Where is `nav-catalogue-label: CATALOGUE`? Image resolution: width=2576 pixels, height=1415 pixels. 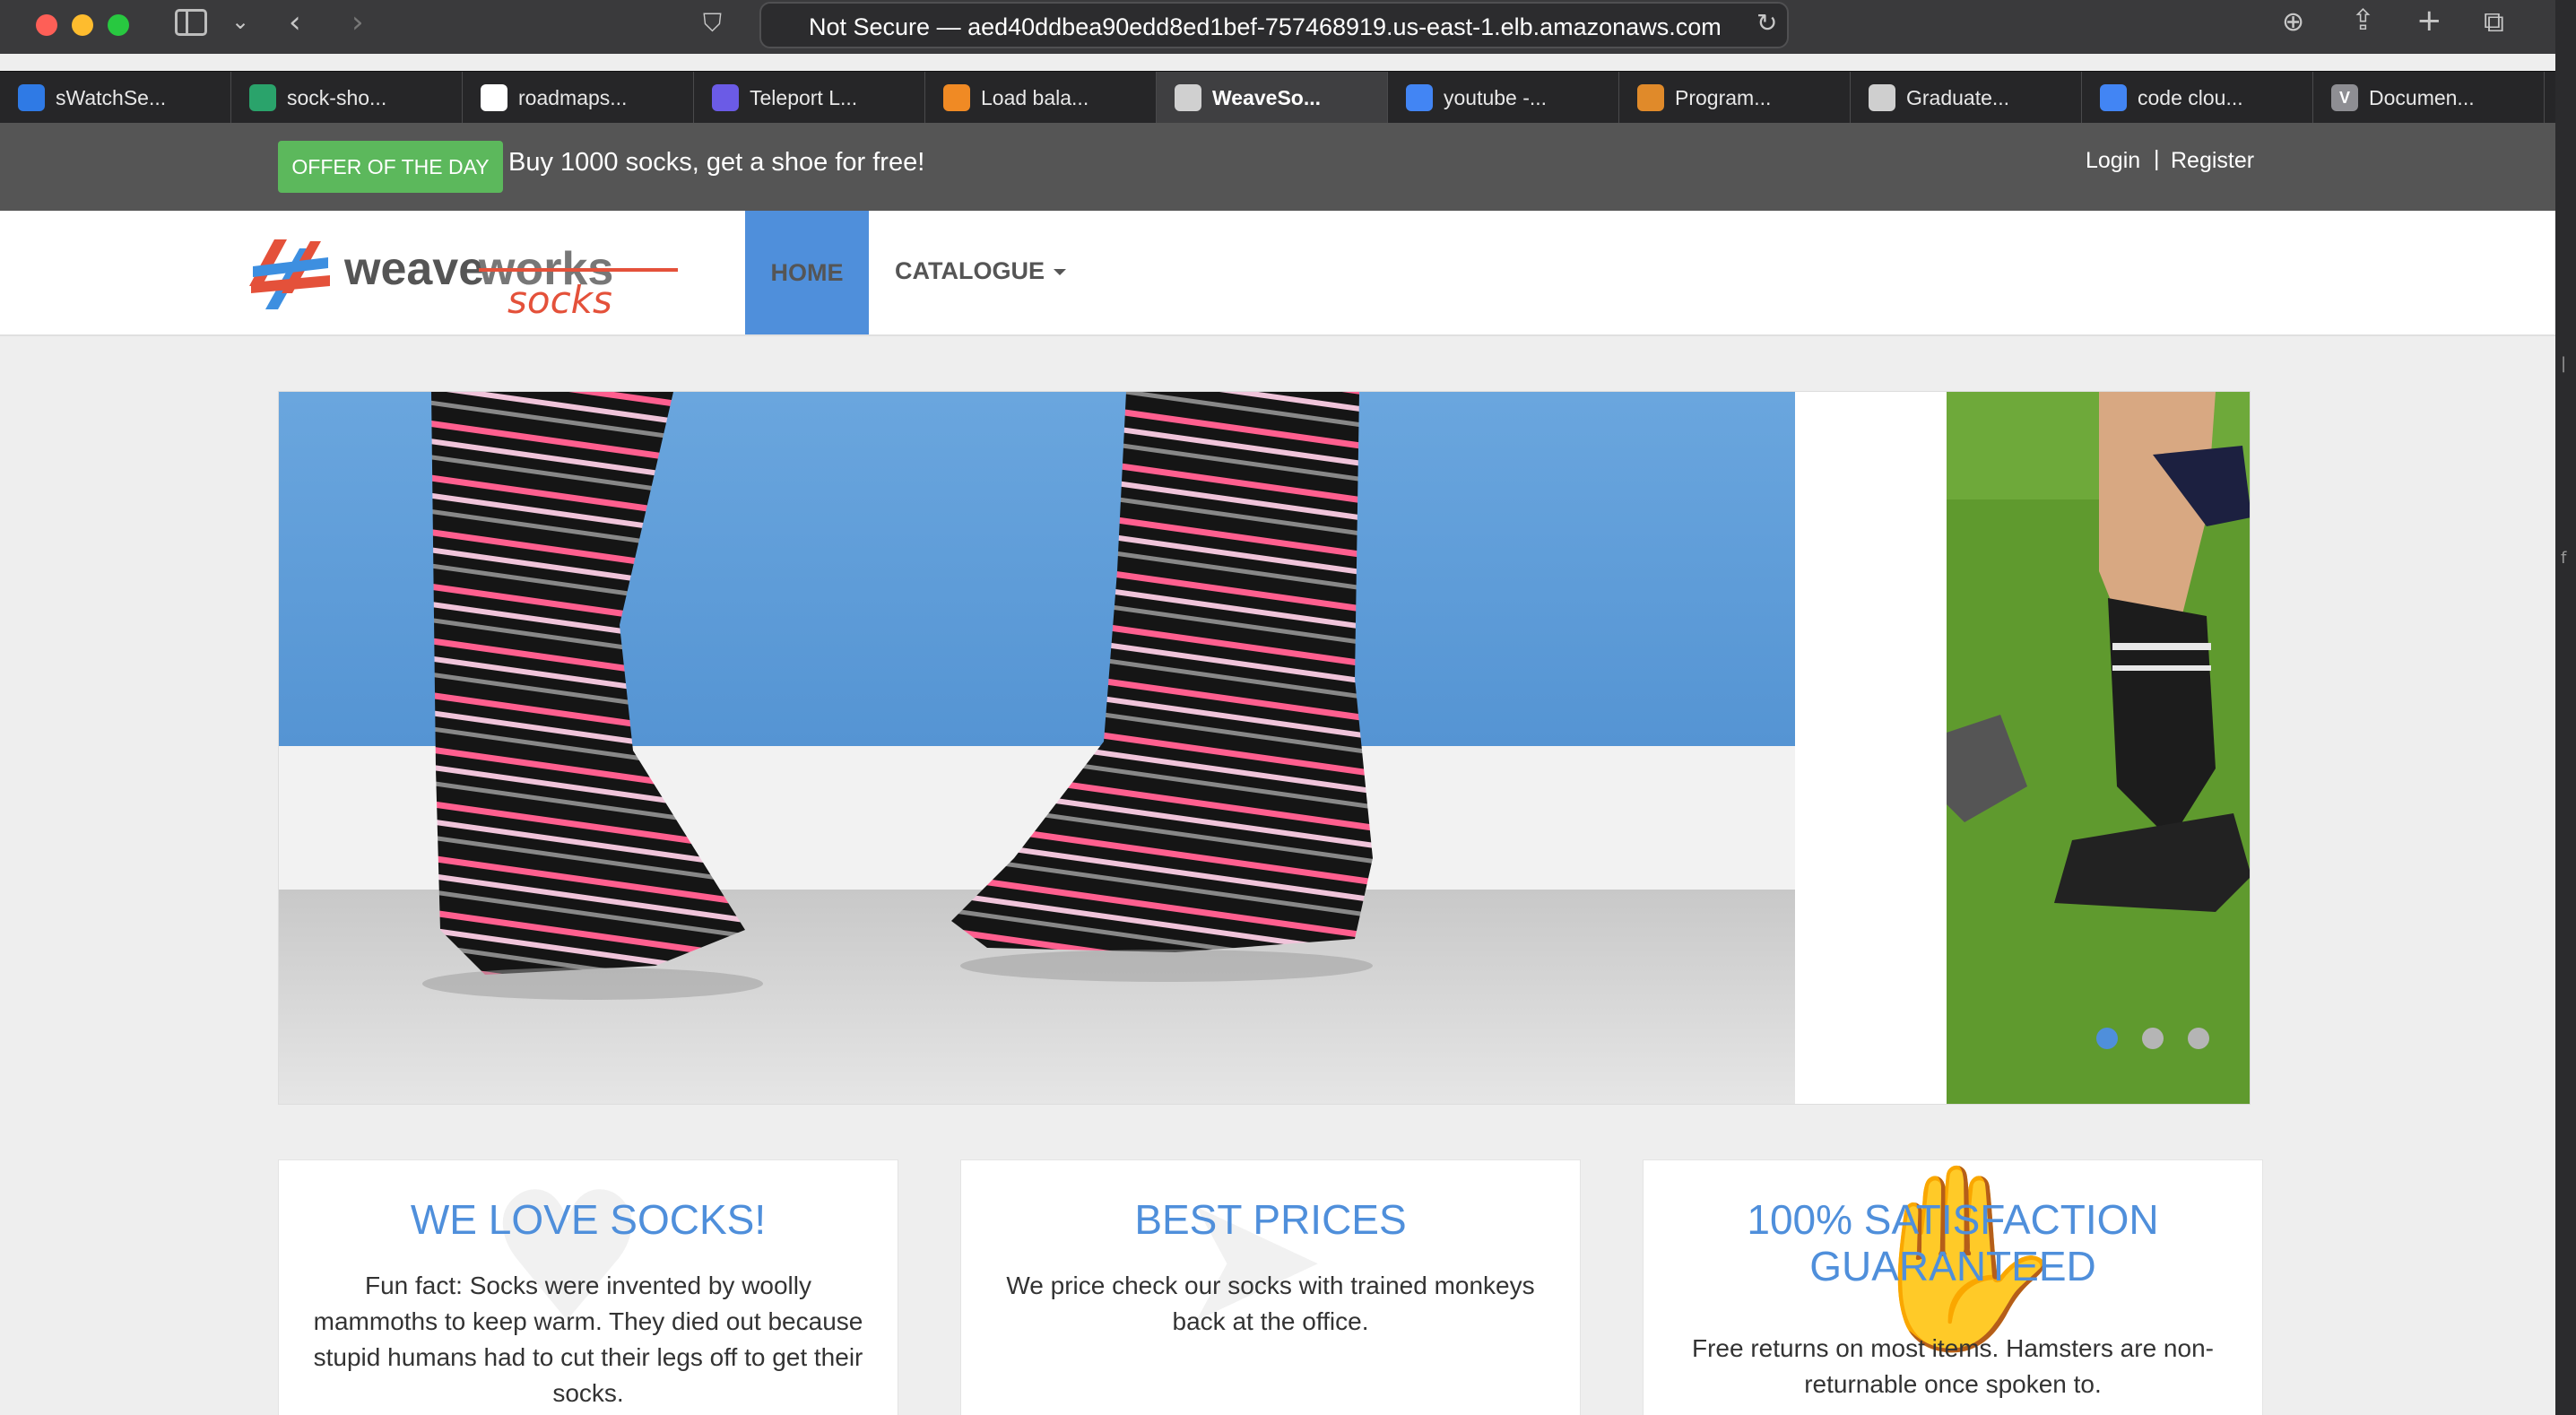 nav-catalogue-label: CATALOGUE is located at coordinates (970, 270).